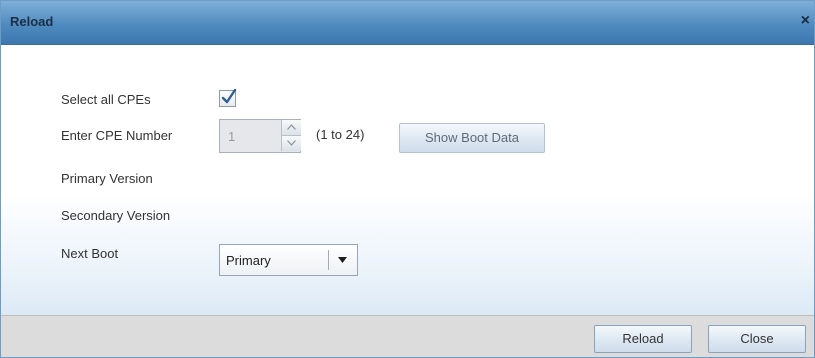 Image resolution: width=815 pixels, height=358 pixels. I want to click on chevron-up-icon, so click(291, 127).